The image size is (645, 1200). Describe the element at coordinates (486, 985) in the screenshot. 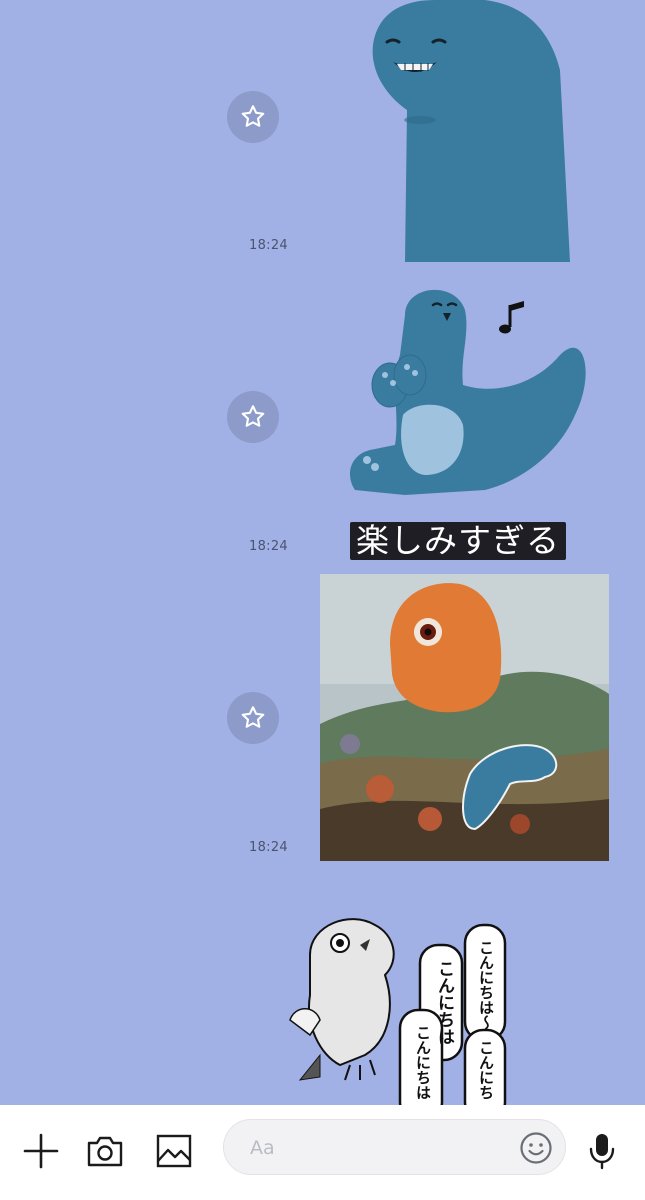

I see `speech-bubble-text: こんにちは〜` at that location.